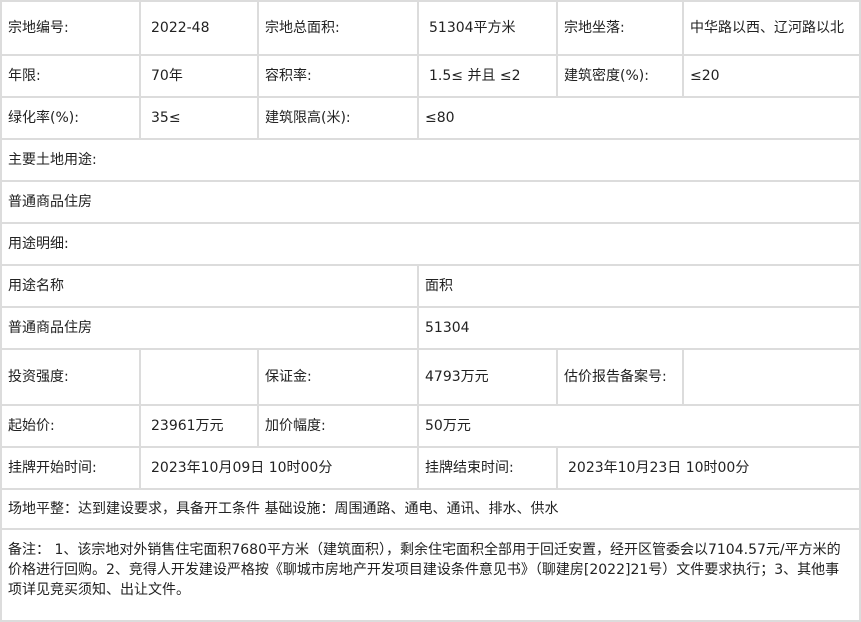 The height and width of the screenshot is (622, 861). Describe the element at coordinates (339, 378) in the screenshot. I see `deposit-label: 保证金:` at that location.